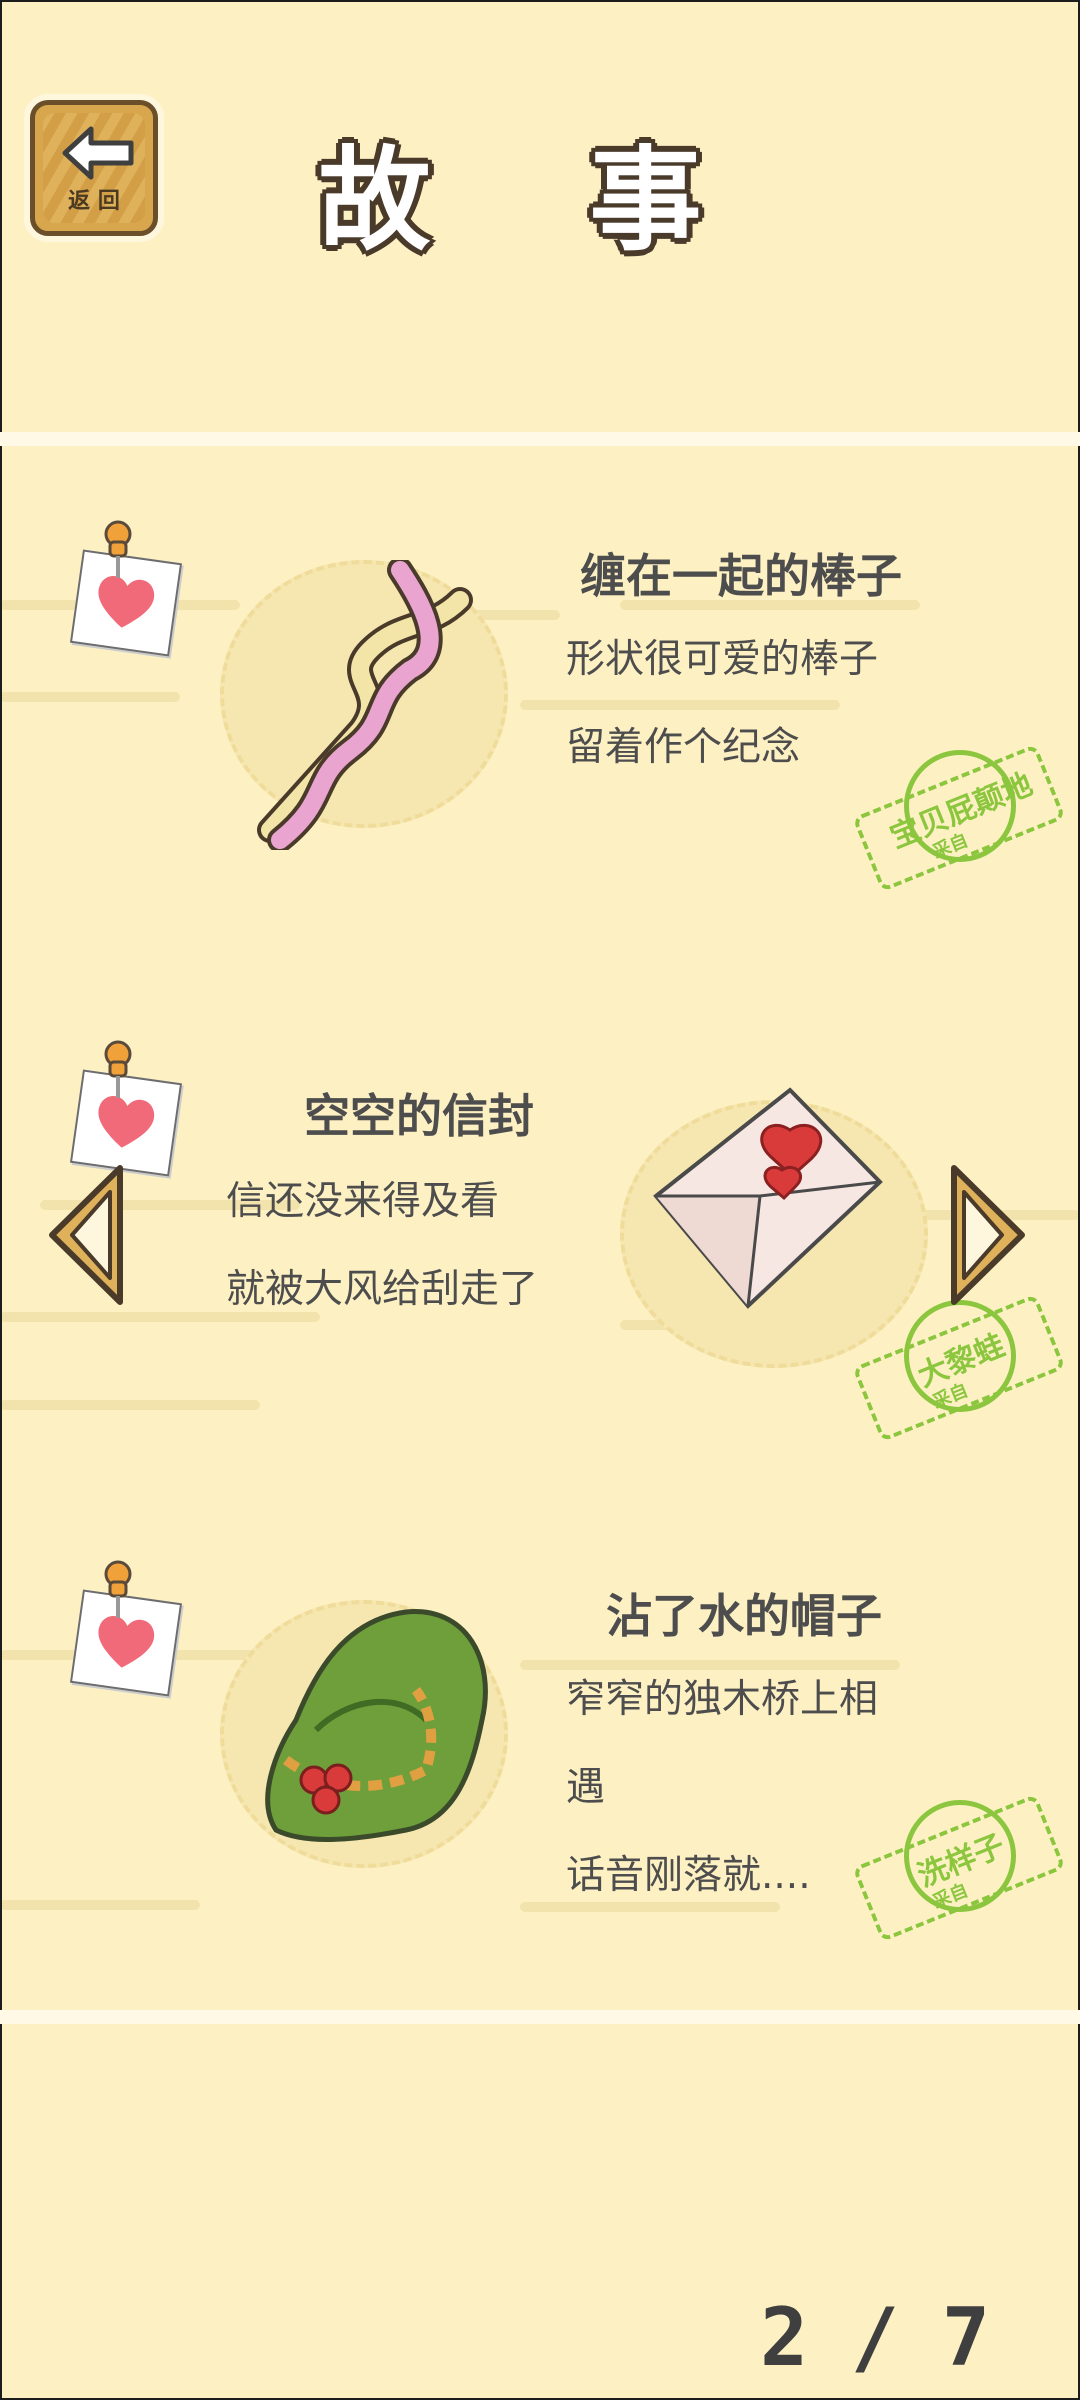 This screenshot has width=1080, height=2400. What do you see at coordinates (959, 1363) in the screenshot?
I see `collector-stamp: 大黎蛙 采自` at bounding box center [959, 1363].